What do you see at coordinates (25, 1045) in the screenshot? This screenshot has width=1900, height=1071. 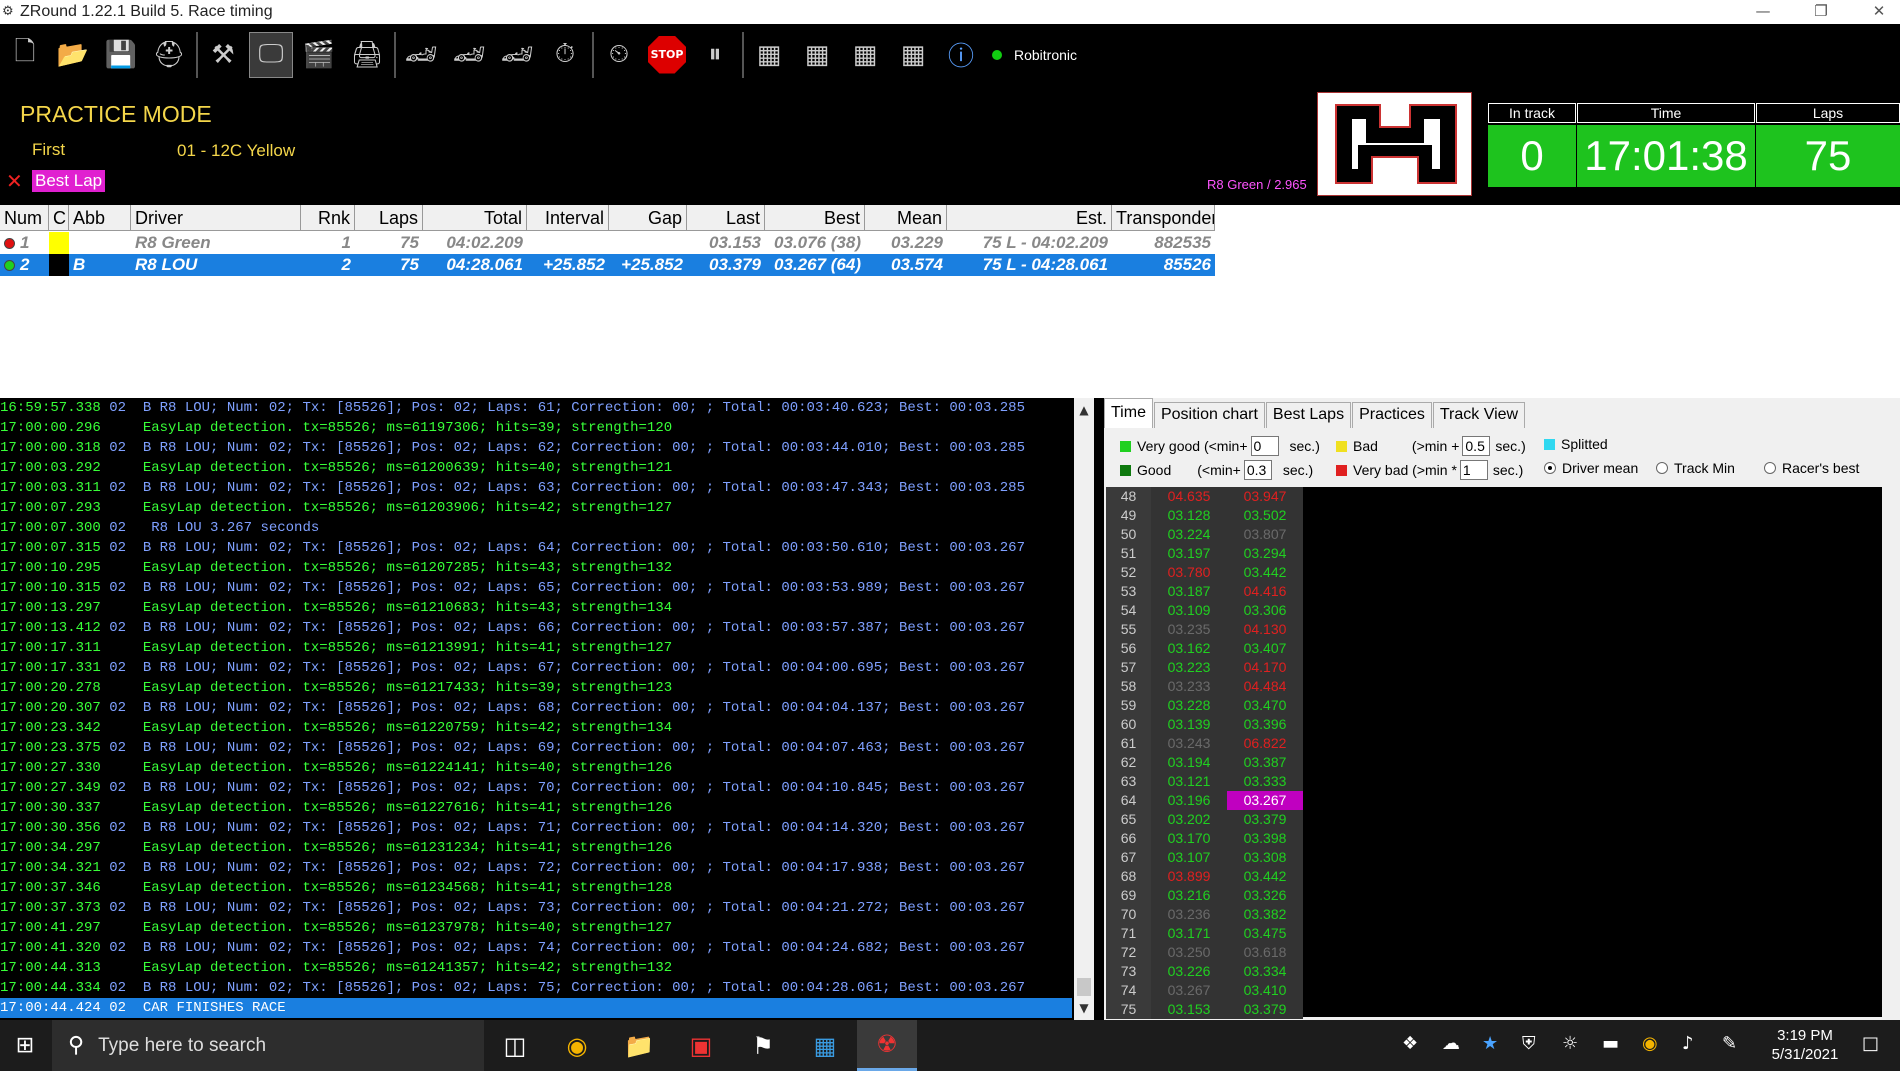 I see `windows-start-icon: ⊞` at bounding box center [25, 1045].